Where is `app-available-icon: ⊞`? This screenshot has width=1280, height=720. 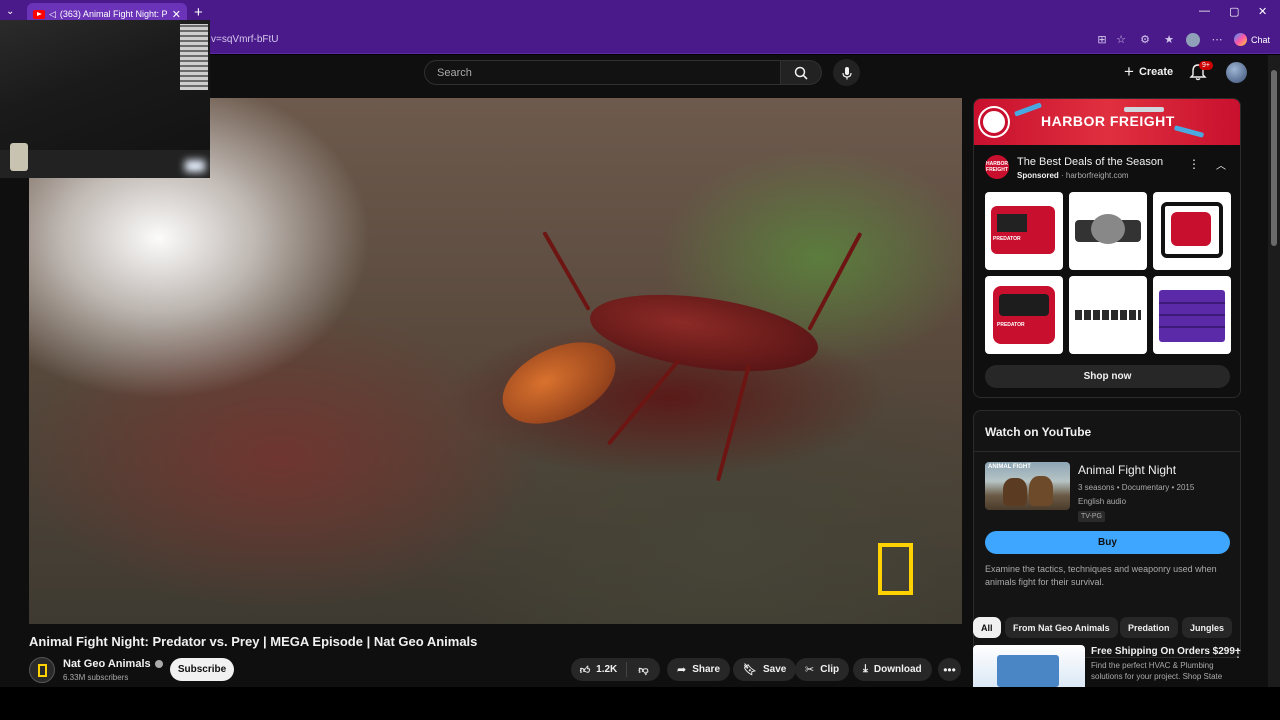 app-available-icon: ⊞ is located at coordinates (1102, 40).